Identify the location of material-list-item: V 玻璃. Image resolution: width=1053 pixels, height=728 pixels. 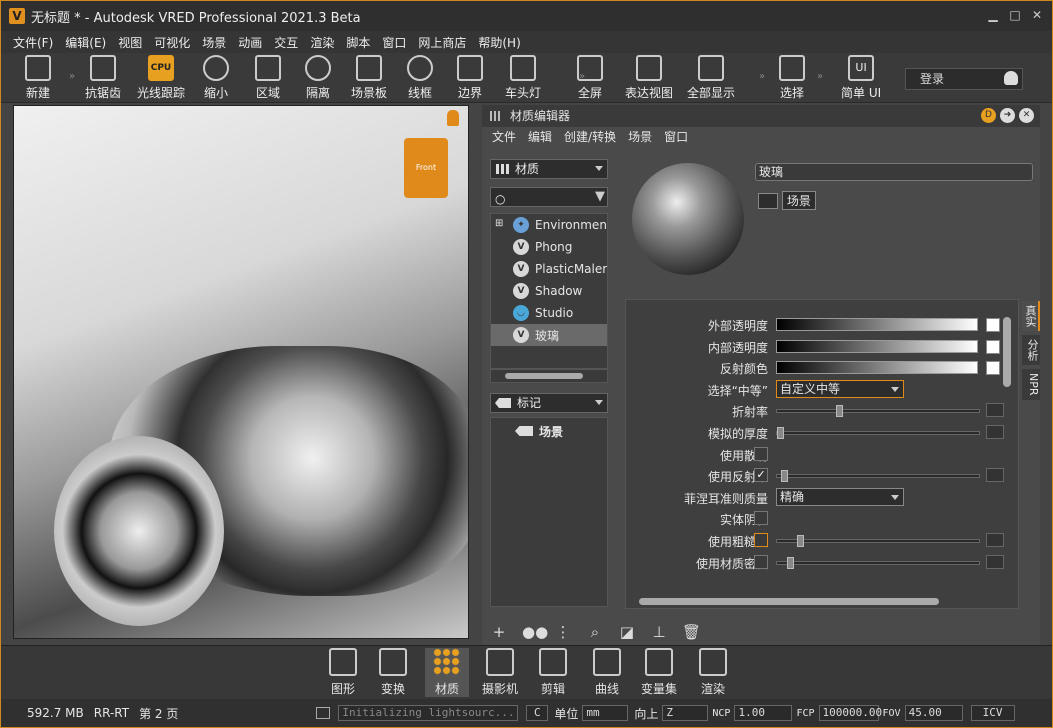
(549, 335).